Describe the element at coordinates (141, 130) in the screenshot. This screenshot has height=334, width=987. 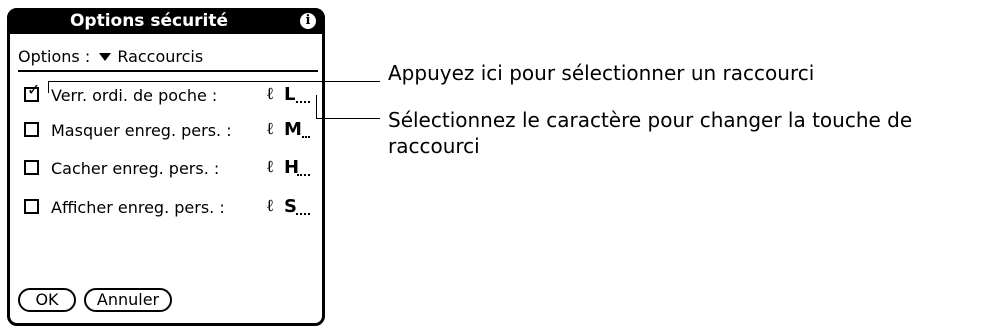
I see `shortcut-label: Masquer enreg. pers. :` at that location.